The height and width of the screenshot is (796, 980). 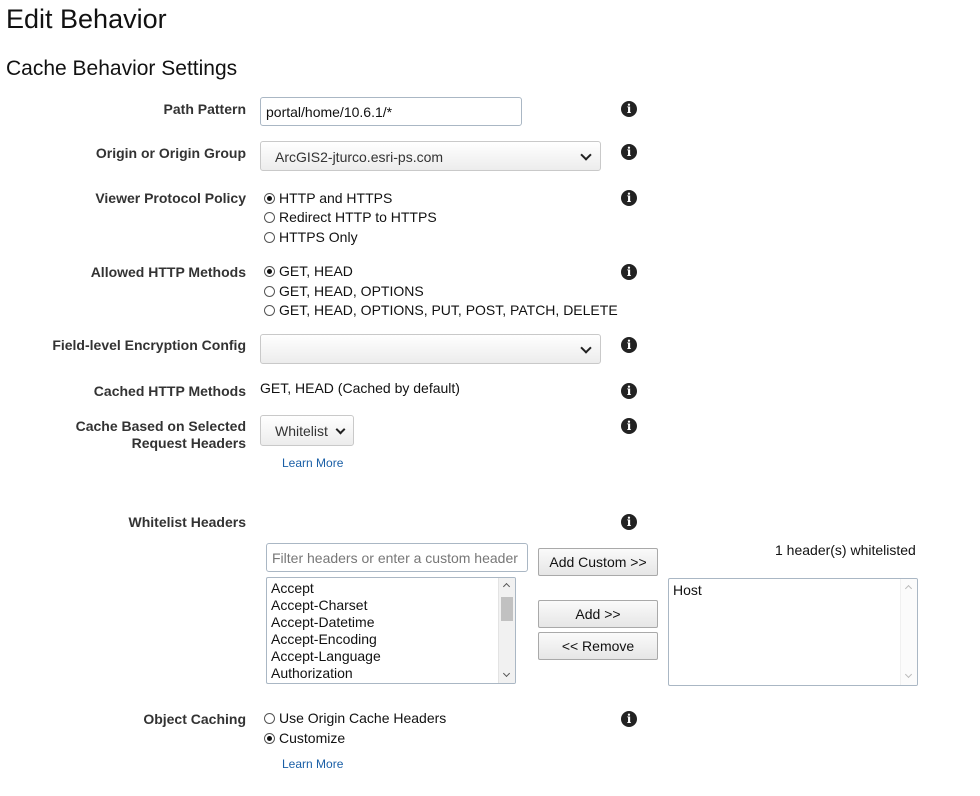 What do you see at coordinates (845, 550) in the screenshot?
I see `whitelisted-count: 1 header(s) whitelisted` at bounding box center [845, 550].